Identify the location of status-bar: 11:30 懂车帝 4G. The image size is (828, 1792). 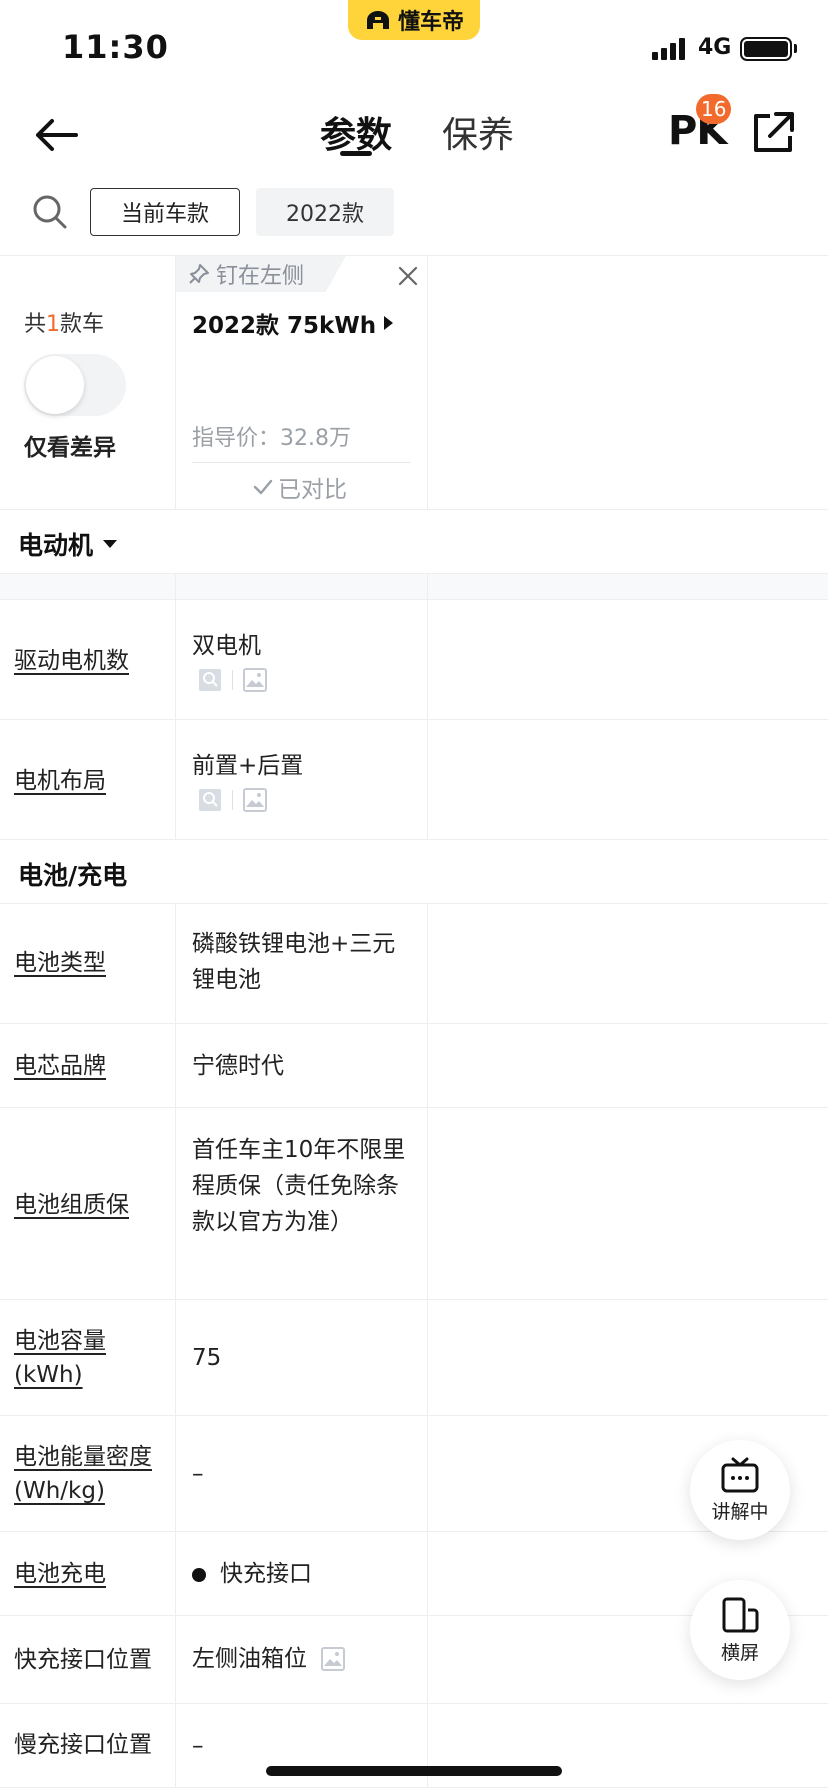
(414, 45).